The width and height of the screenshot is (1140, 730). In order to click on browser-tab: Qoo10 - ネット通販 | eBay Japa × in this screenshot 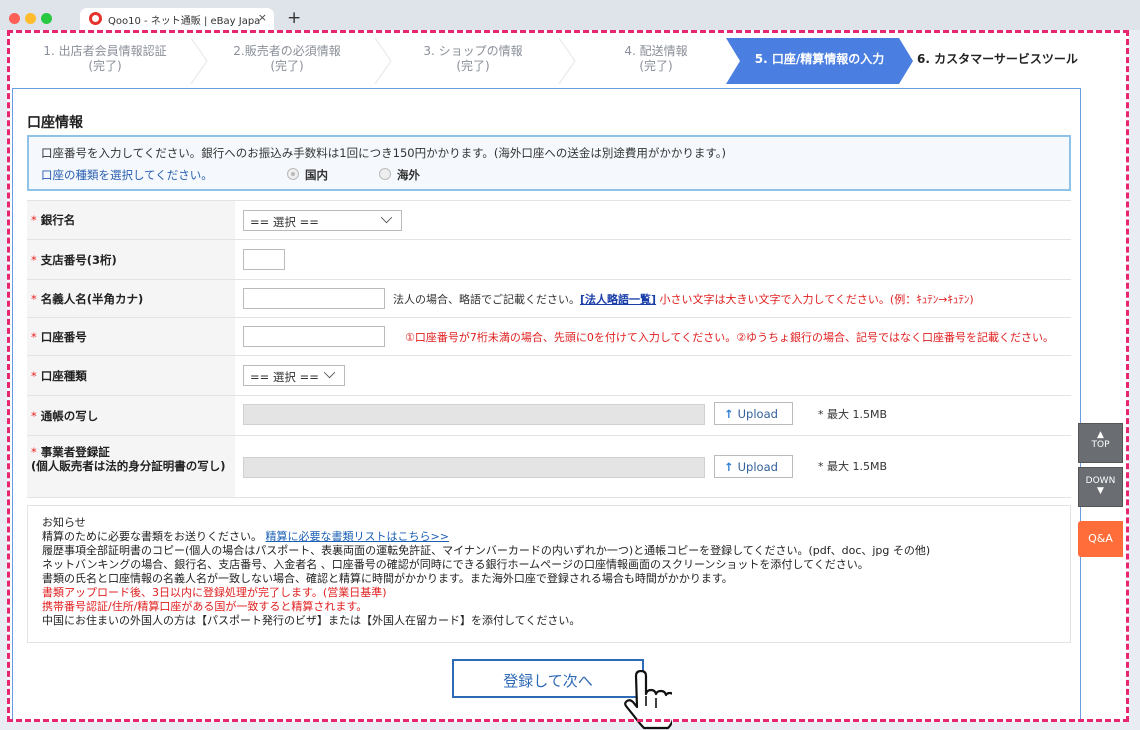, I will do `click(177, 19)`.